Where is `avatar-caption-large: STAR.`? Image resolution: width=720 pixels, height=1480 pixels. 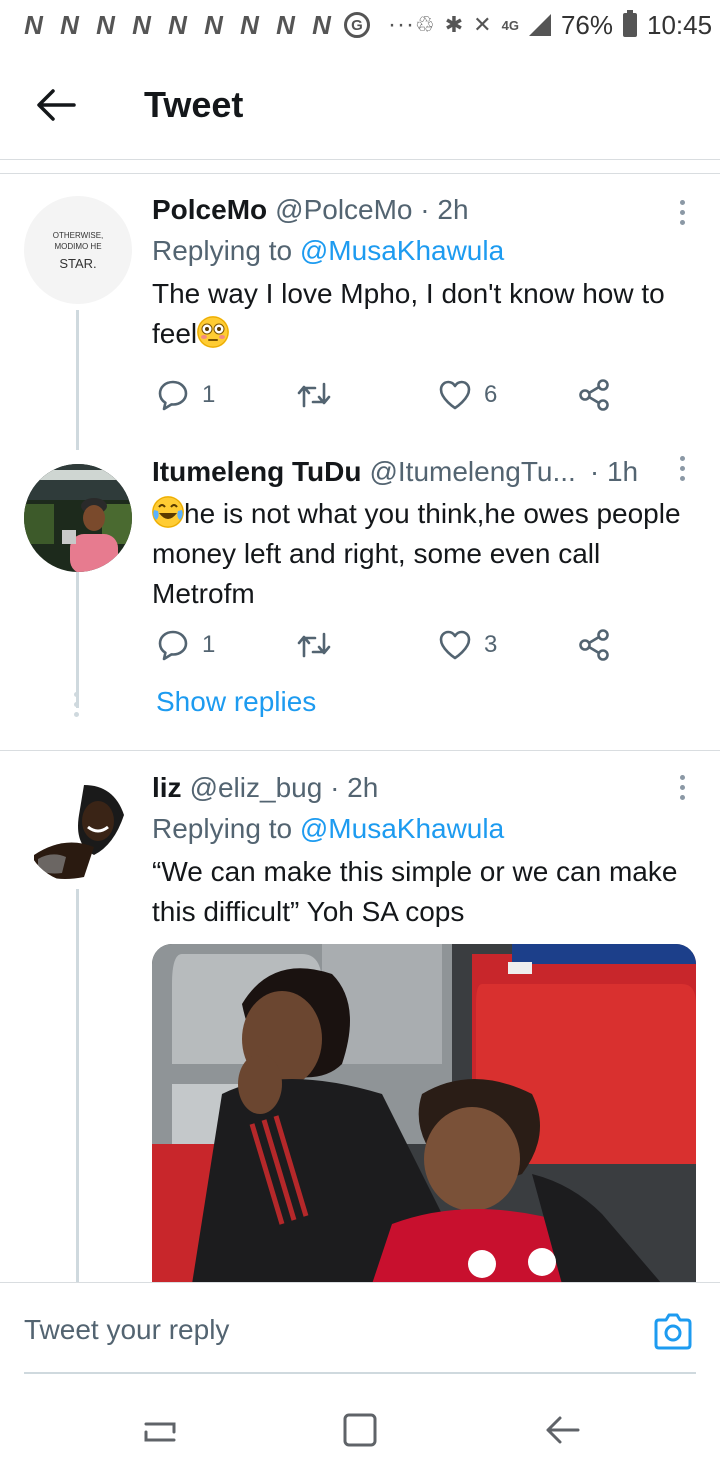
avatar-caption-large: STAR. is located at coordinates (78, 263).